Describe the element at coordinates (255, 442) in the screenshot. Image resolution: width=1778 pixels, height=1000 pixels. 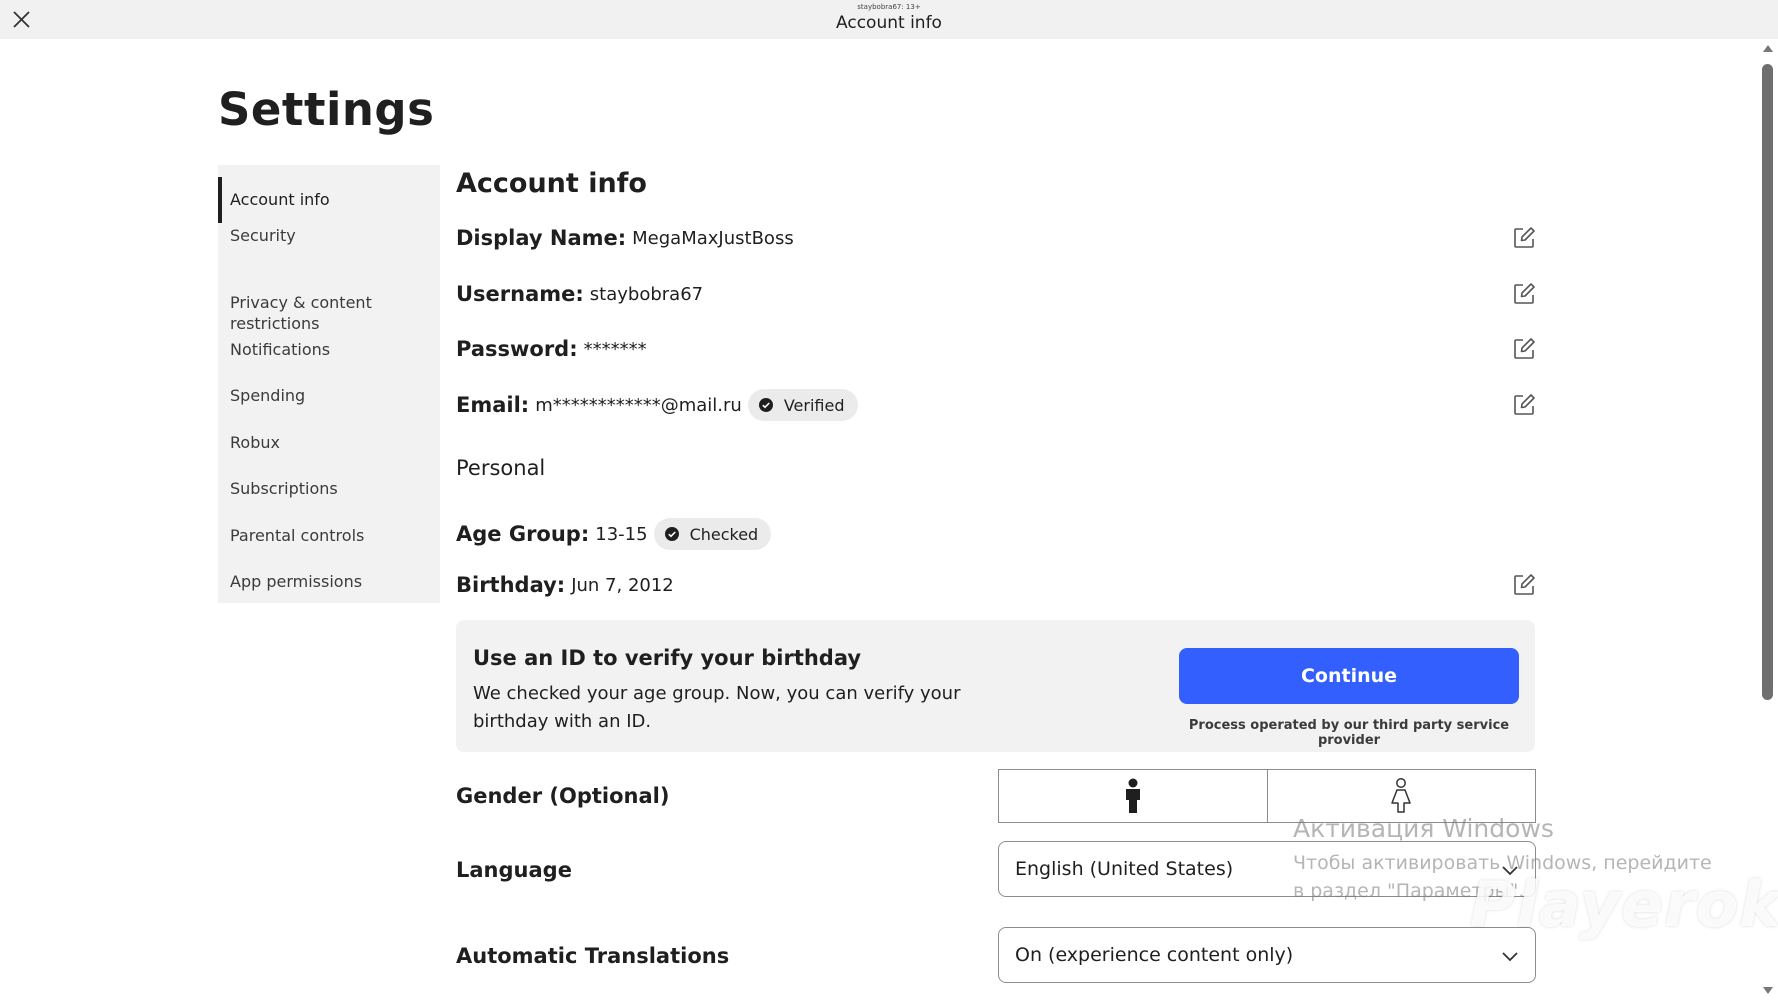
I see `sidebar-item-label: Robux` at that location.